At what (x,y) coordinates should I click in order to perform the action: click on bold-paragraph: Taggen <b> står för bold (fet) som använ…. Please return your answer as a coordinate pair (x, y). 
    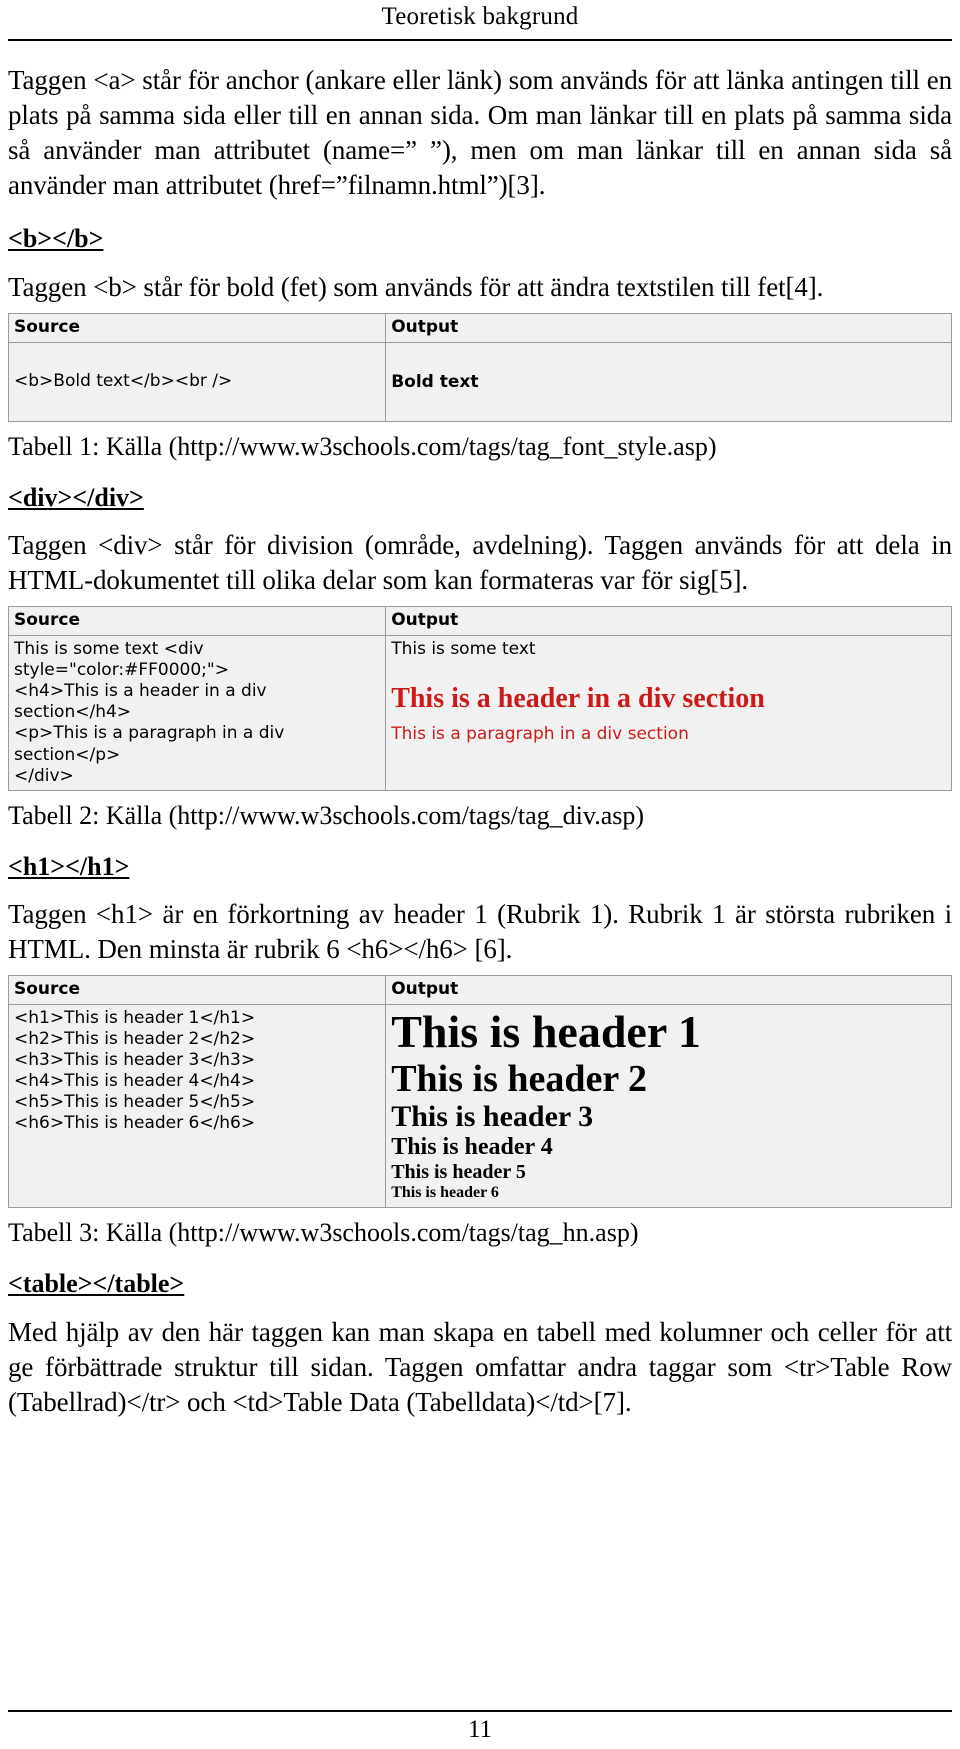
    Looking at the image, I should click on (416, 286).